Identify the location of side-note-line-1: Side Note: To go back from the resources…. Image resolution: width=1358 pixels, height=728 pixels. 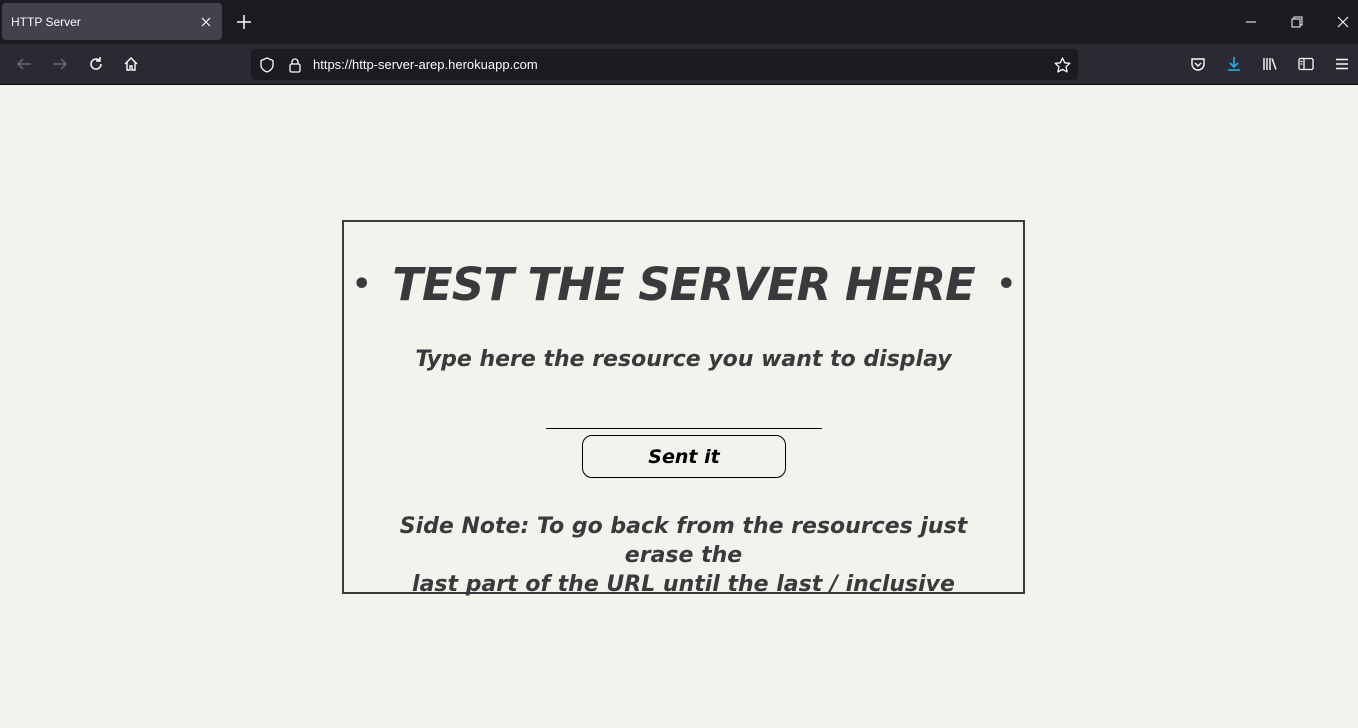
(683, 541).